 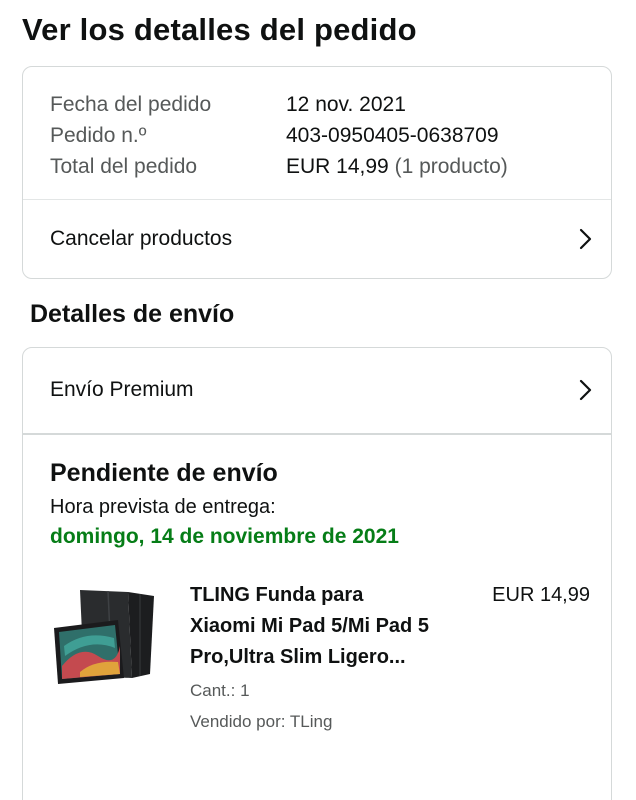 What do you see at coordinates (141, 238) in the screenshot?
I see `cancel-products-label: Cancelar productos` at bounding box center [141, 238].